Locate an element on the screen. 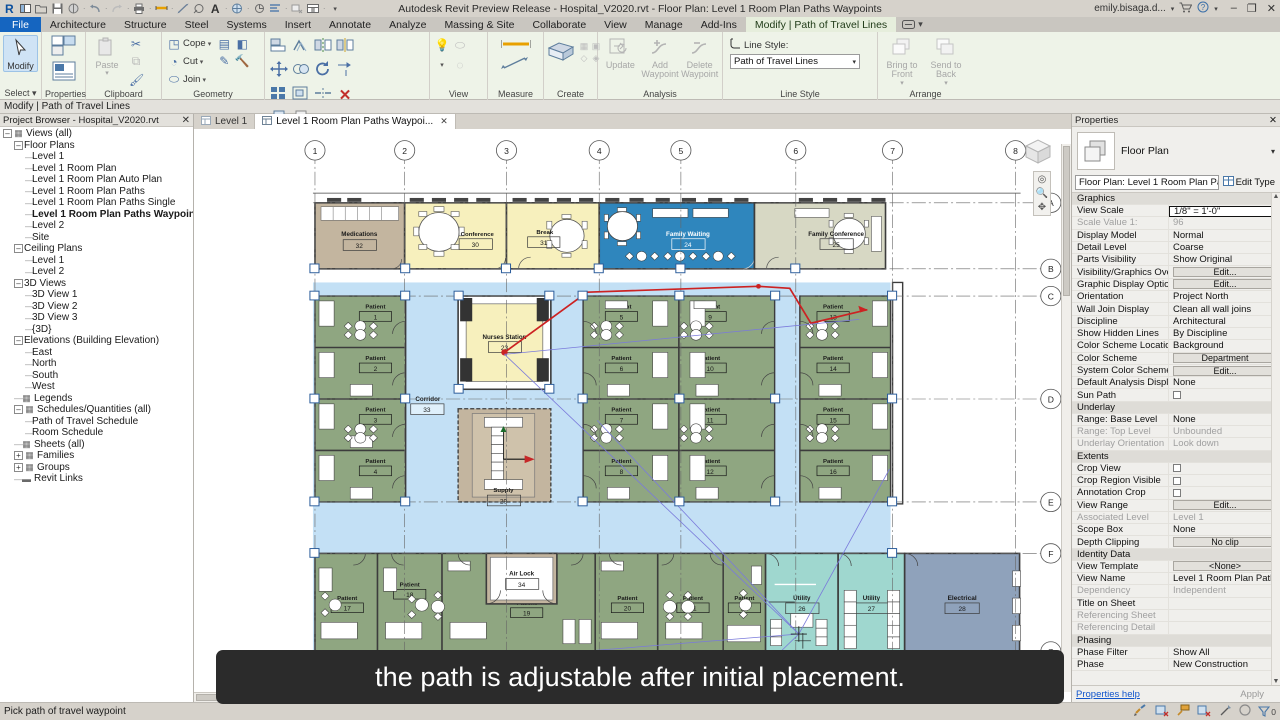 The width and height of the screenshot is (1280, 720). room-break: Break 31 is located at coordinates (553, 236).